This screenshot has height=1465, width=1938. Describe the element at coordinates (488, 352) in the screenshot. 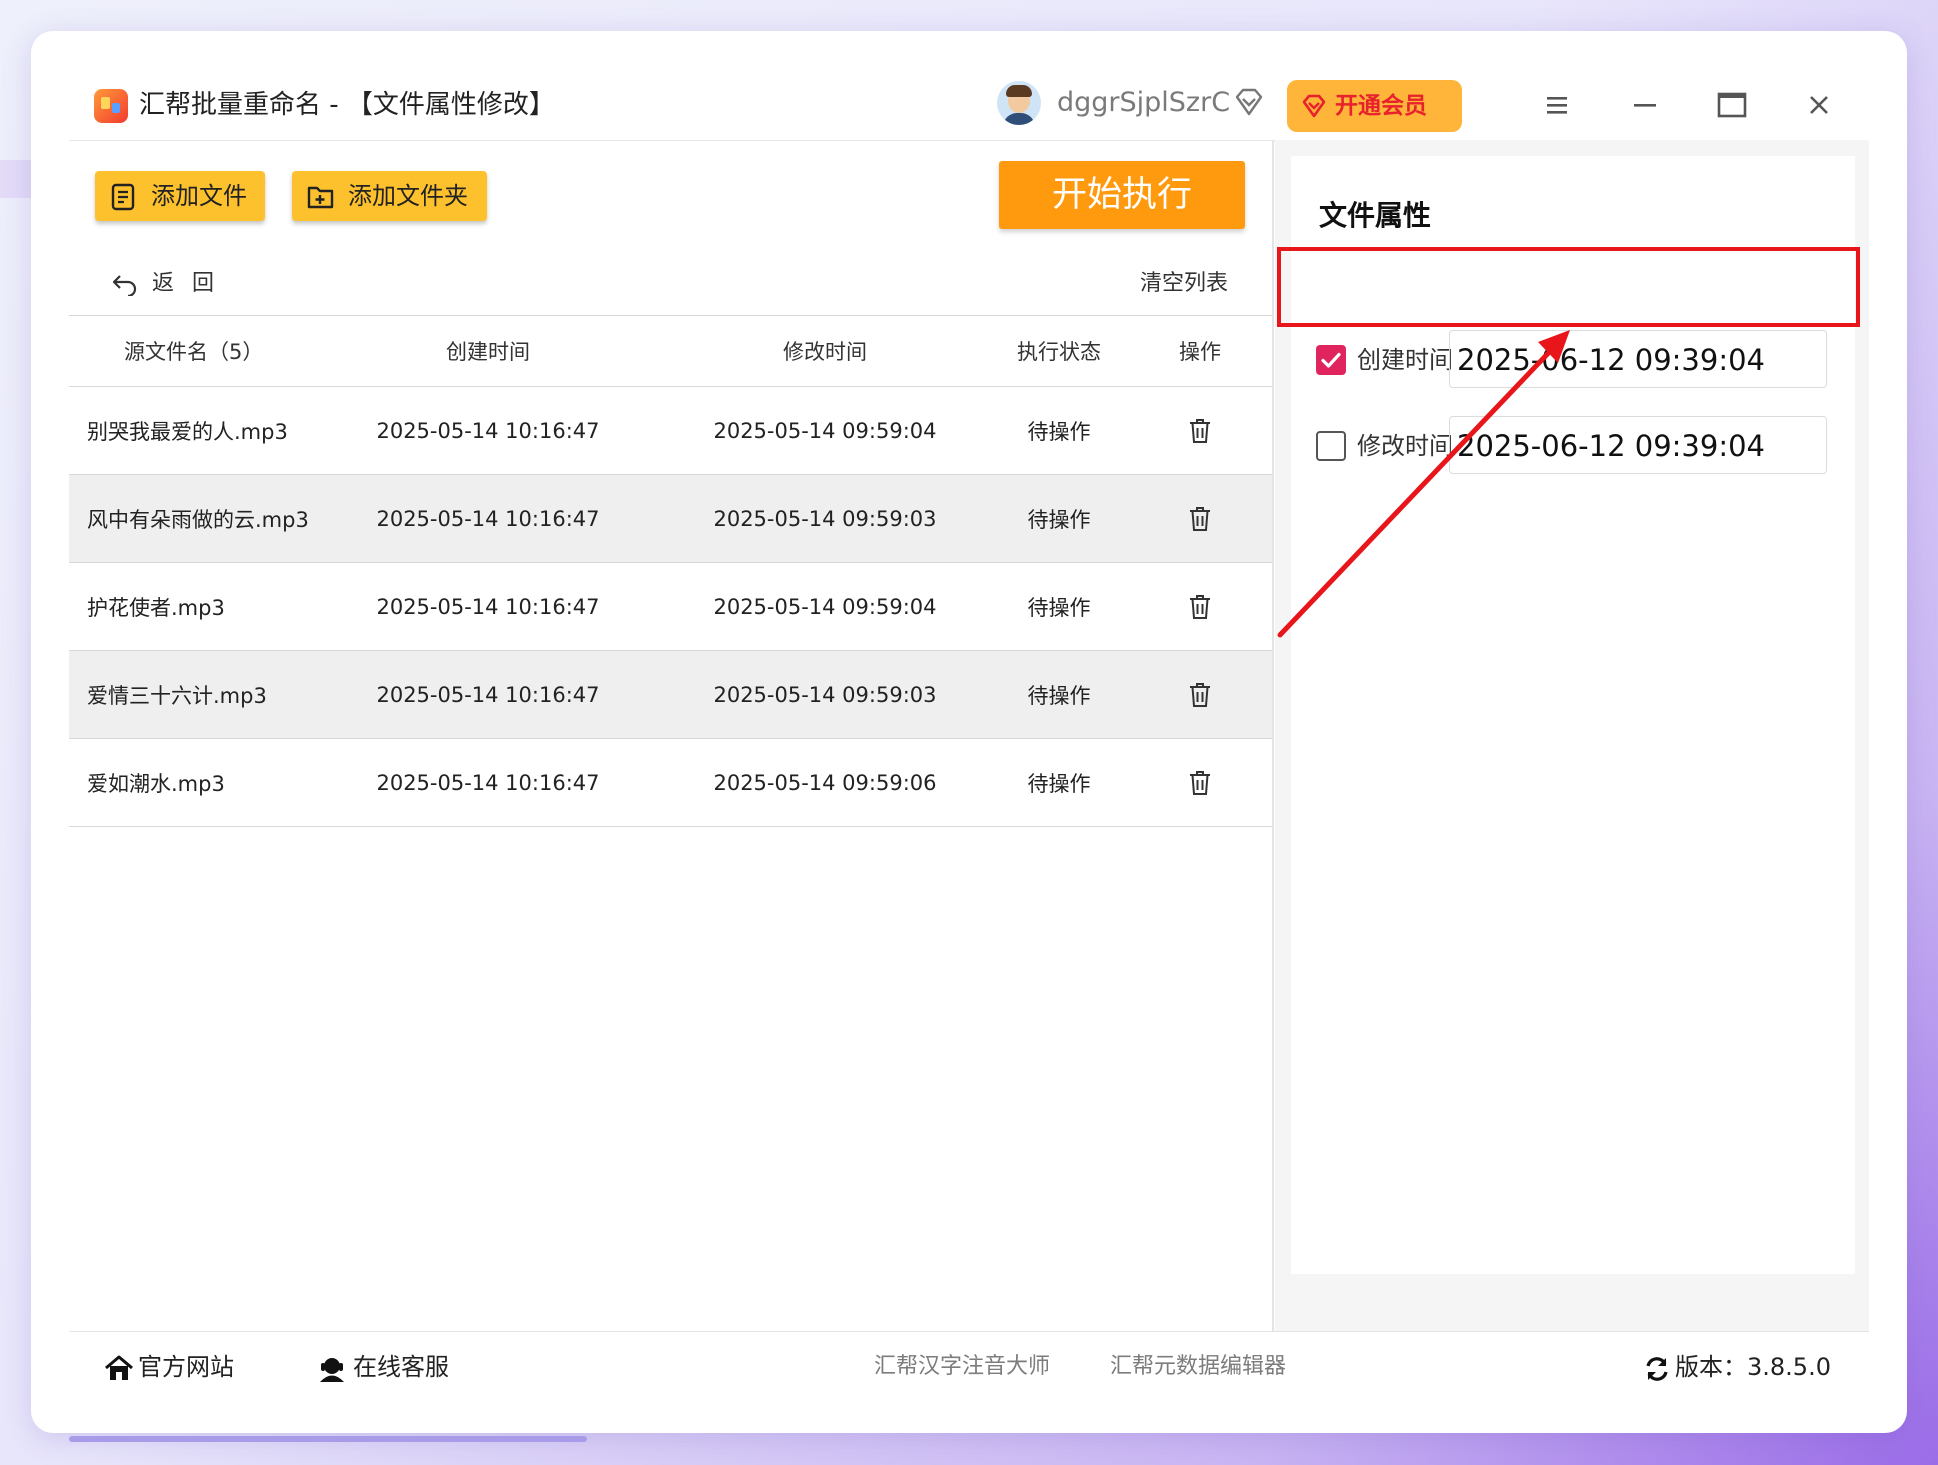

I see `header-create-time: 创建时间` at that location.